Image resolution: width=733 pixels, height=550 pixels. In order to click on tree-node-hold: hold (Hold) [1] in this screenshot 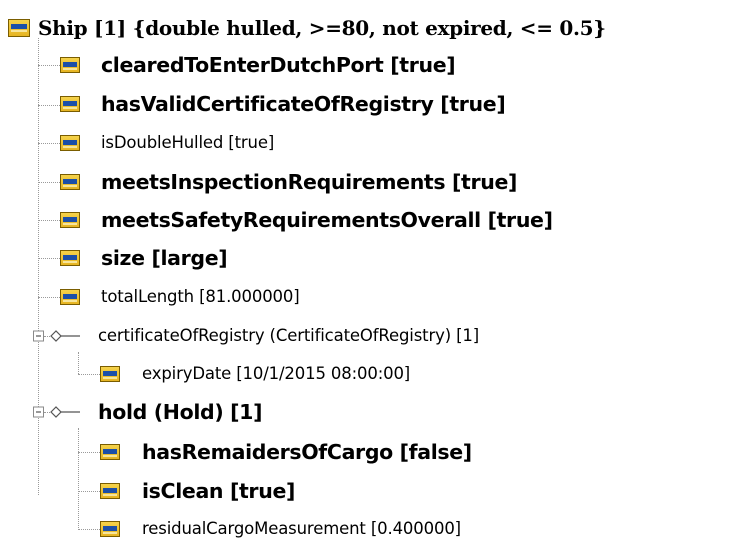, I will do `click(366, 412)`.